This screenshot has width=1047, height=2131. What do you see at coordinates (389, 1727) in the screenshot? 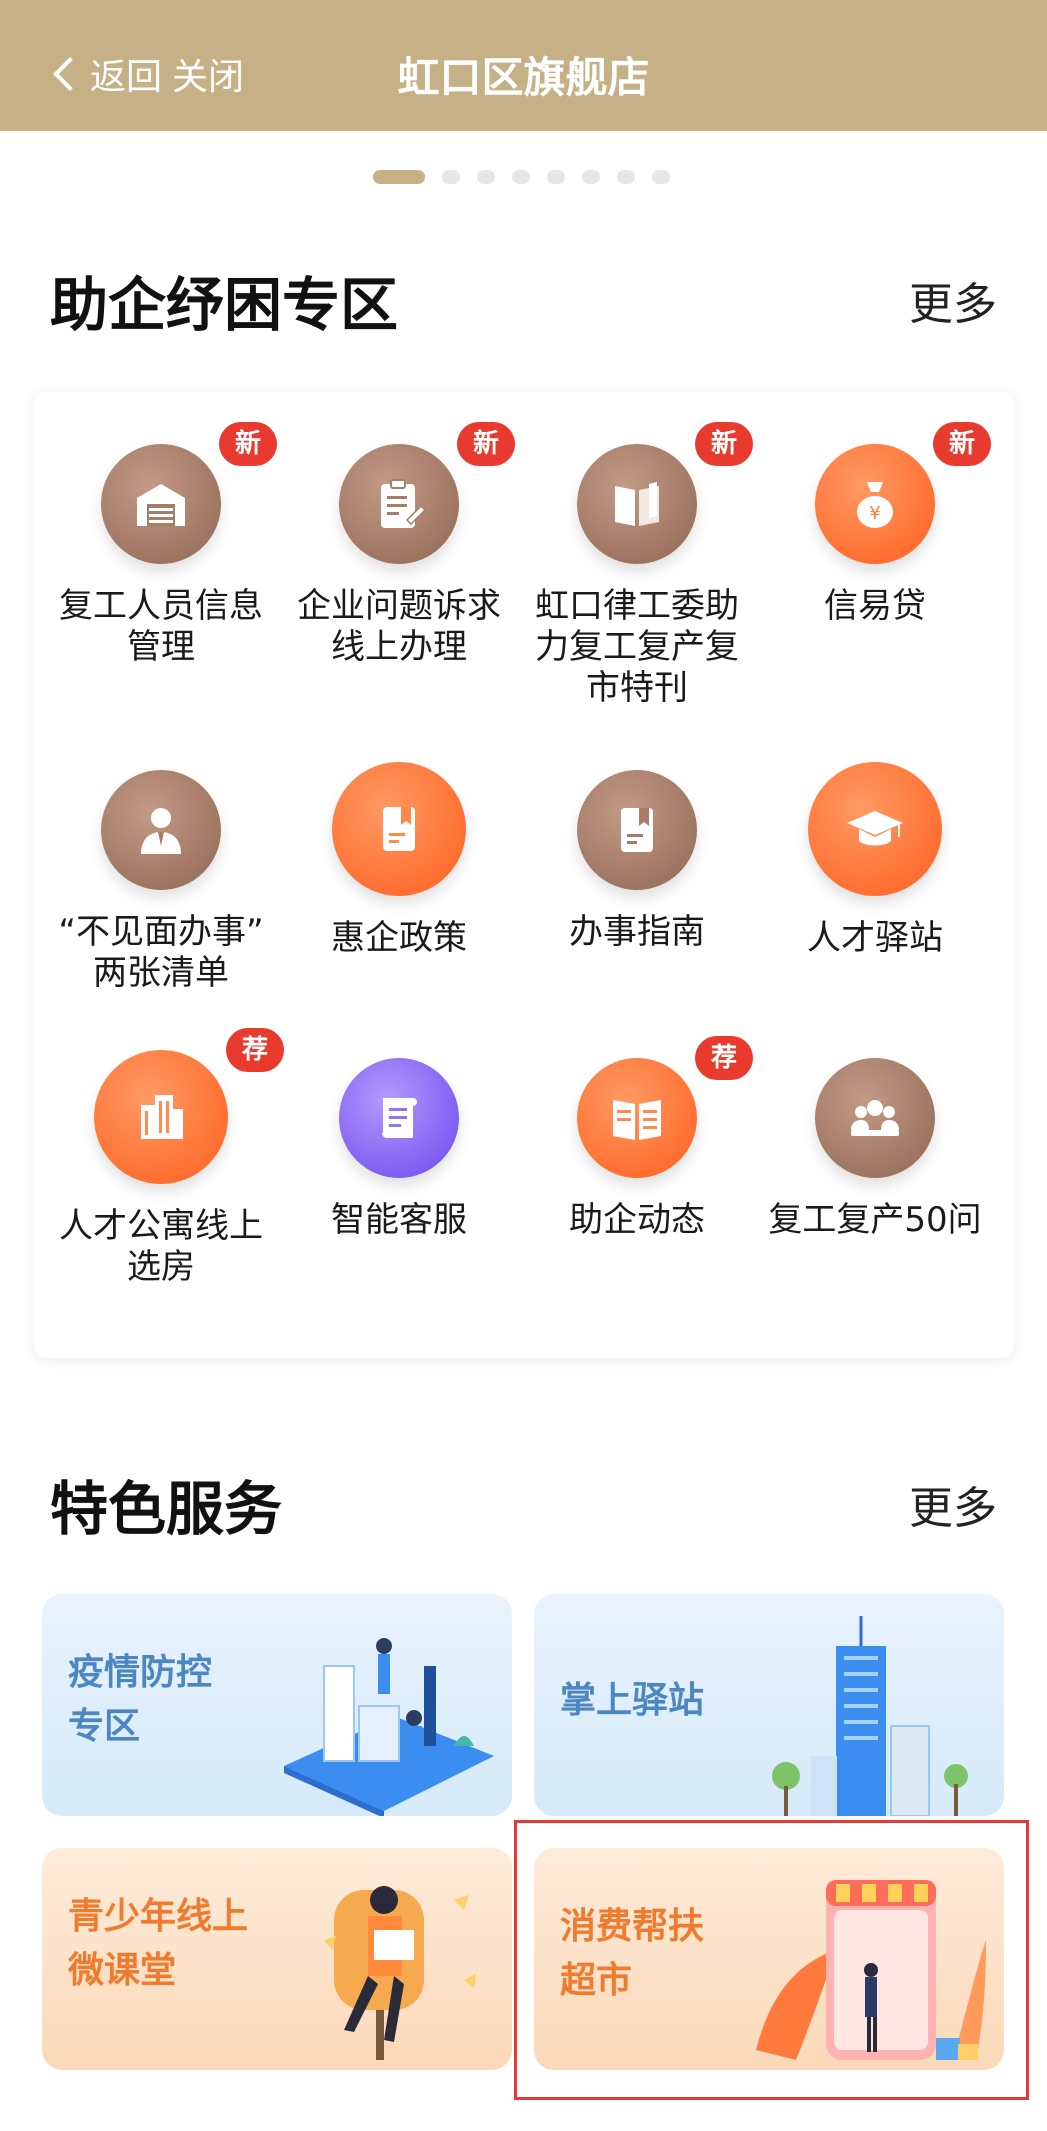
I see `office-people-illustration` at bounding box center [389, 1727].